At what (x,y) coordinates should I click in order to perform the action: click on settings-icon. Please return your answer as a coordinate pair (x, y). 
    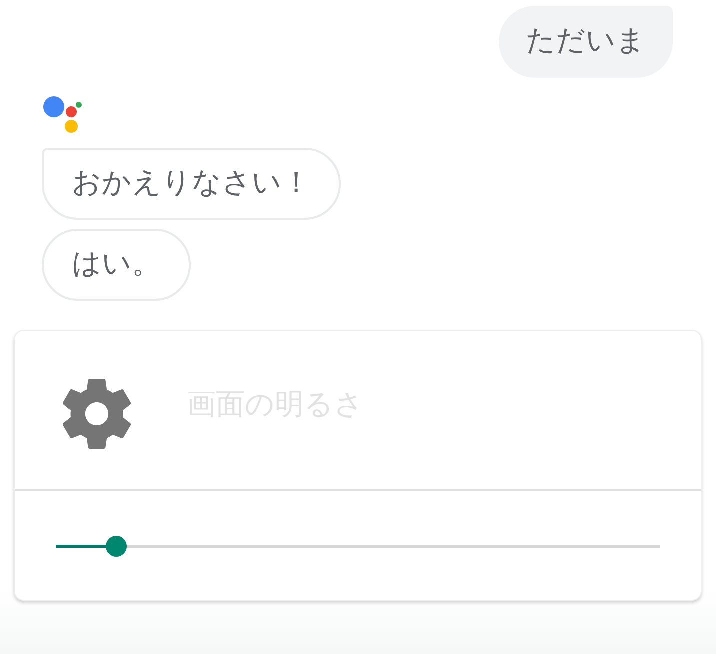
    Looking at the image, I should click on (97, 414).